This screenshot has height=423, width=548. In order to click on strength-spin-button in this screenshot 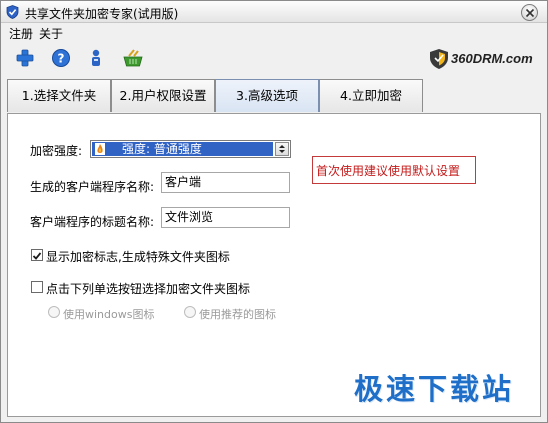, I will do `click(282, 149)`.